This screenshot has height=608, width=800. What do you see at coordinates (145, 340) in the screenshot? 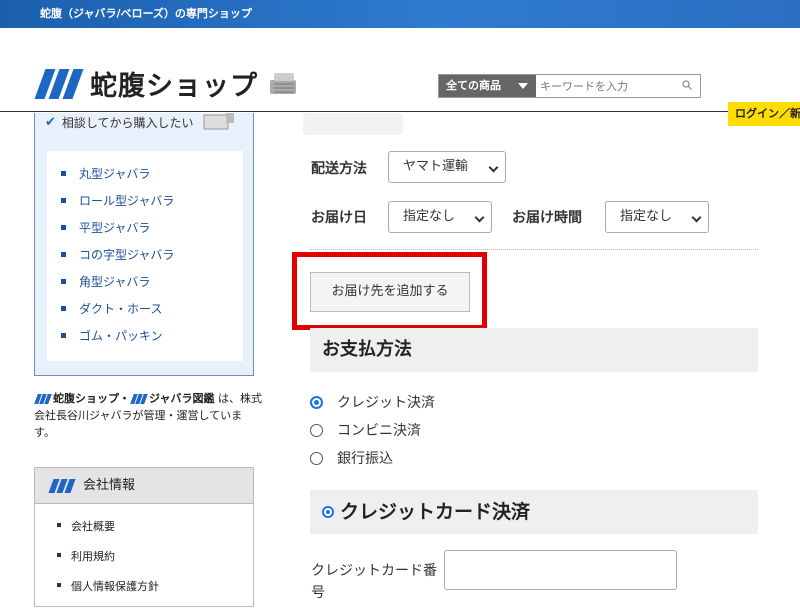
I see `category-item: ゴム・パッキン` at bounding box center [145, 340].